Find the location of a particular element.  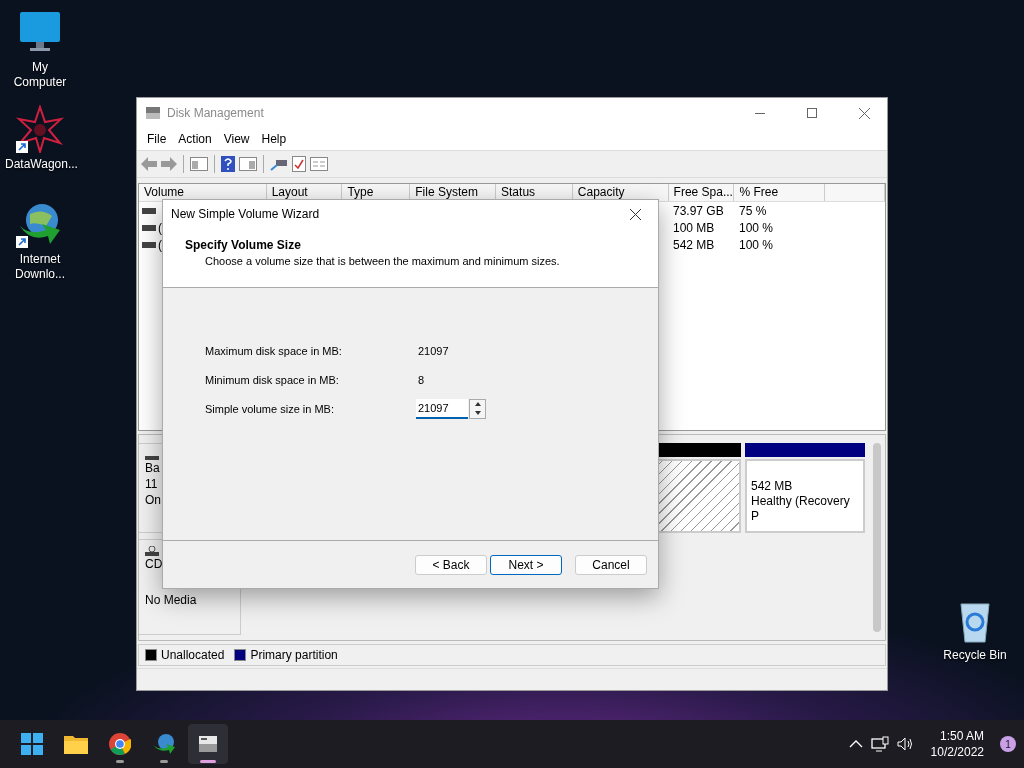

down-triangle-icon is located at coordinates (477, 413).